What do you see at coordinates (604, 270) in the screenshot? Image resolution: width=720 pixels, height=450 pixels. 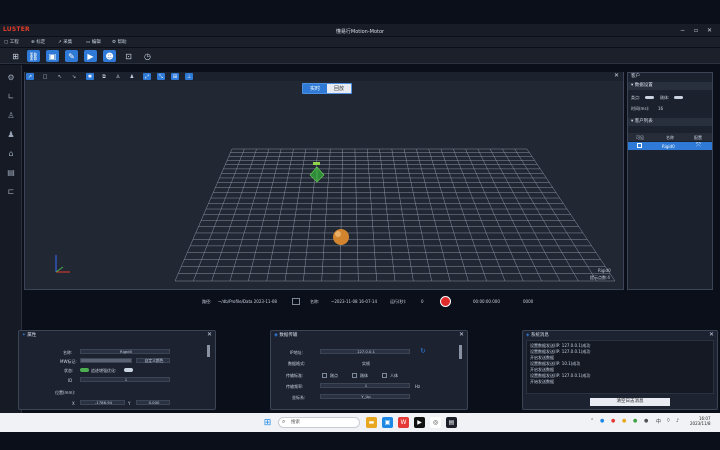 I see `rigid-name-label: Rigid0` at bounding box center [604, 270].